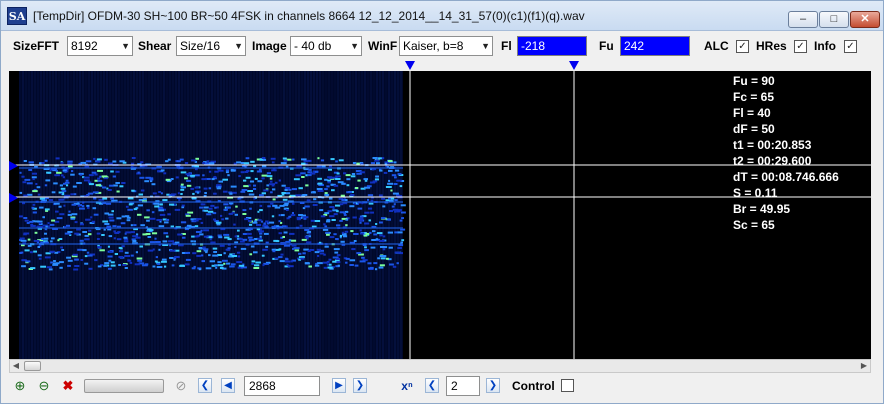 The height and width of the screenshot is (404, 884). I want to click on frequency-ruler, so click(440, 65).